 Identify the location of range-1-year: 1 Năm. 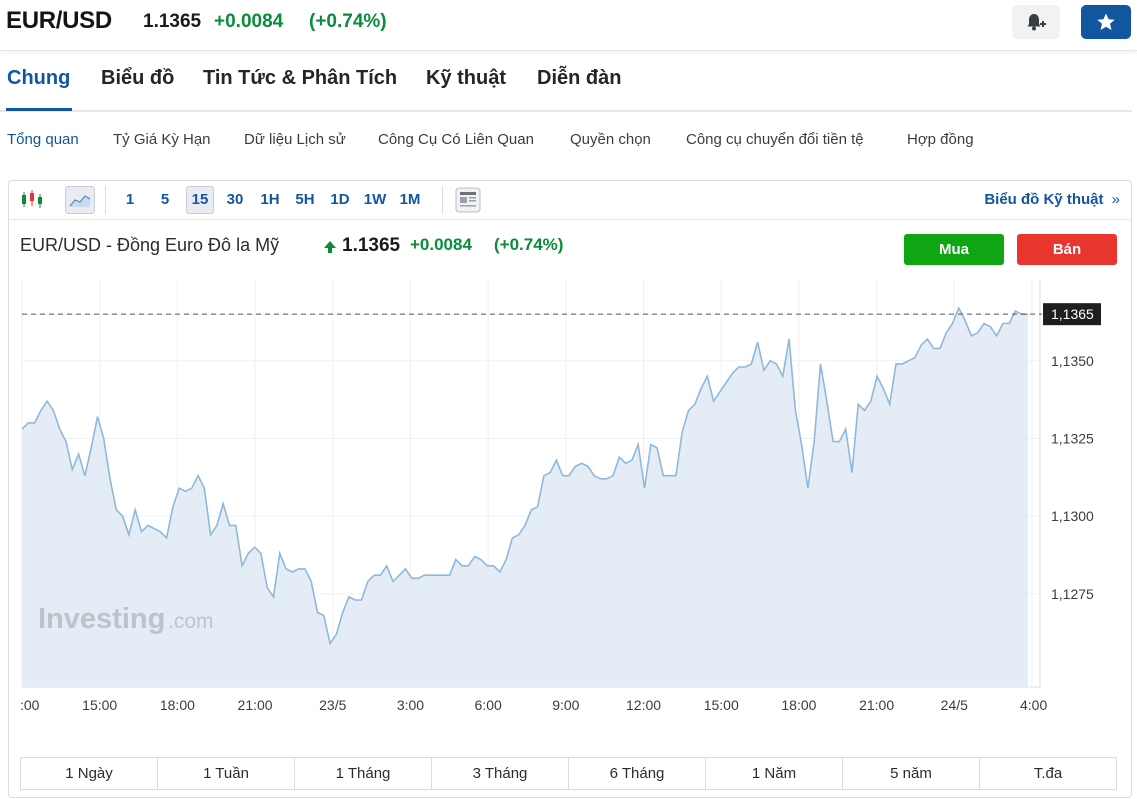
(774, 773).